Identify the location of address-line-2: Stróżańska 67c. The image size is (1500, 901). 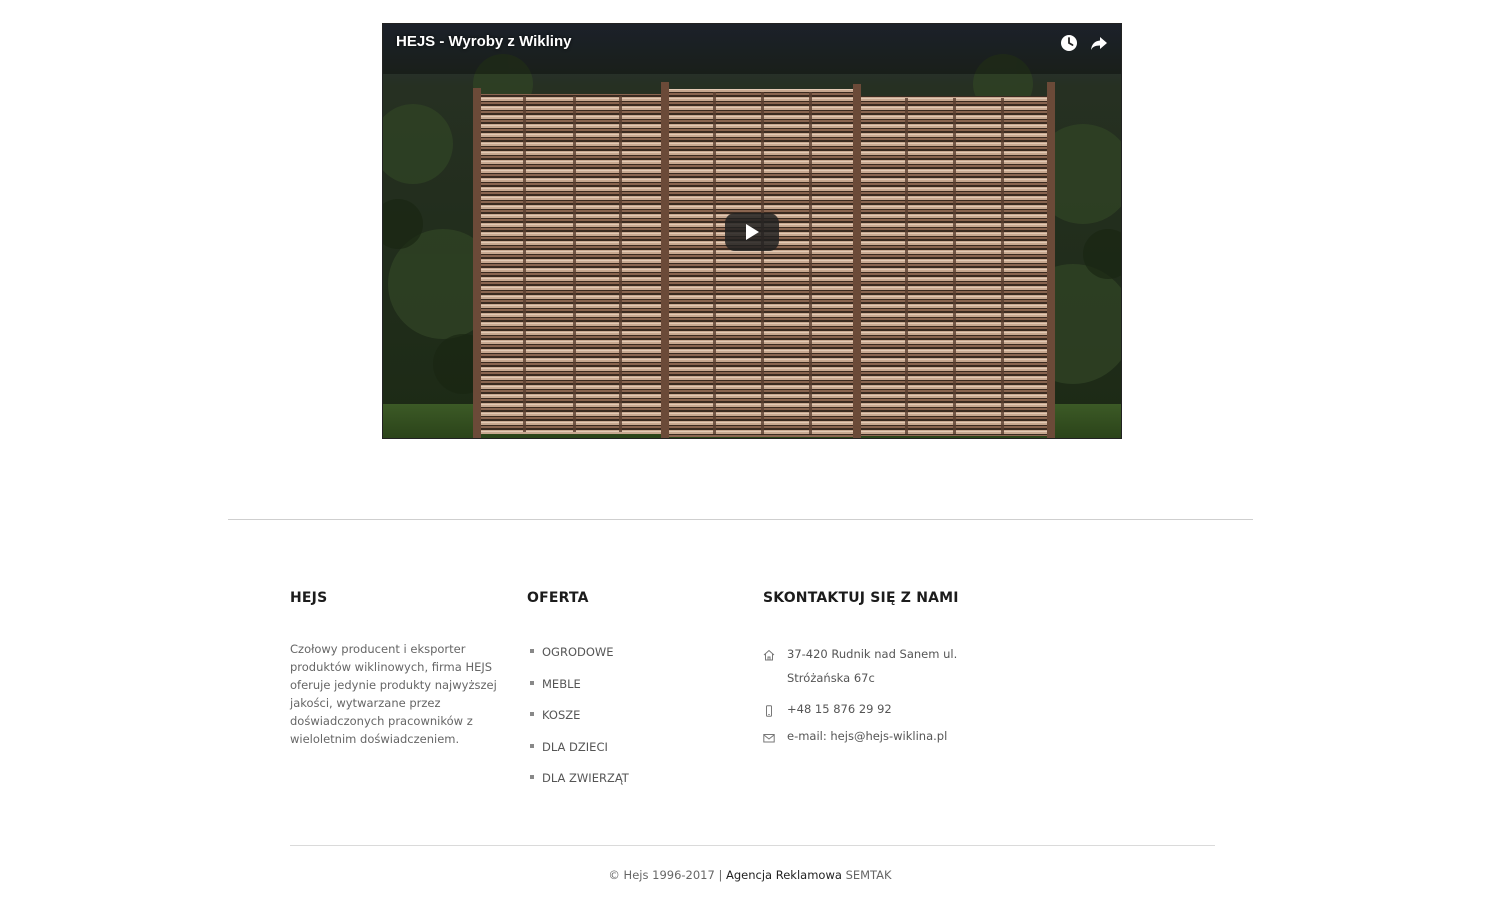
(831, 677).